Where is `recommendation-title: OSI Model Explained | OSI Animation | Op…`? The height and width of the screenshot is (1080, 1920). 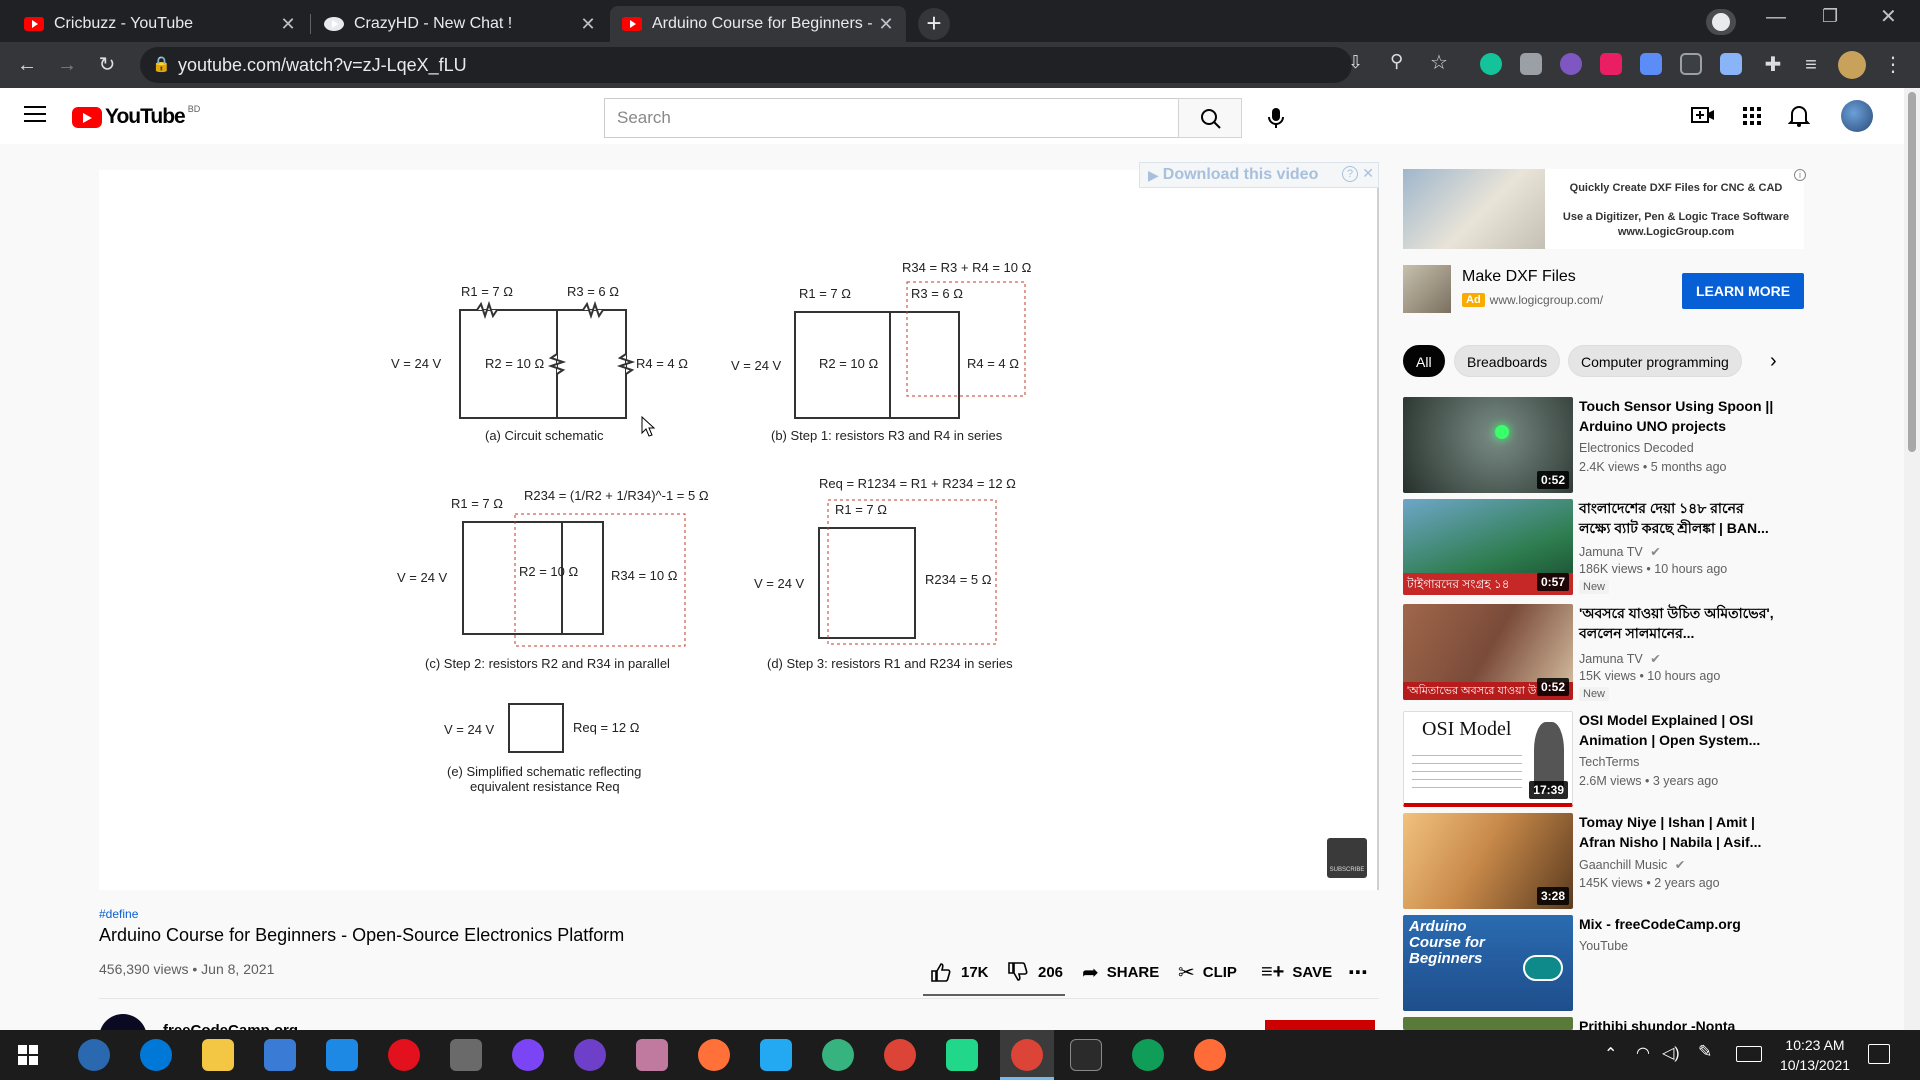
recommendation-title: OSI Model Explained | OSI Animation | Op… is located at coordinates (1679, 730).